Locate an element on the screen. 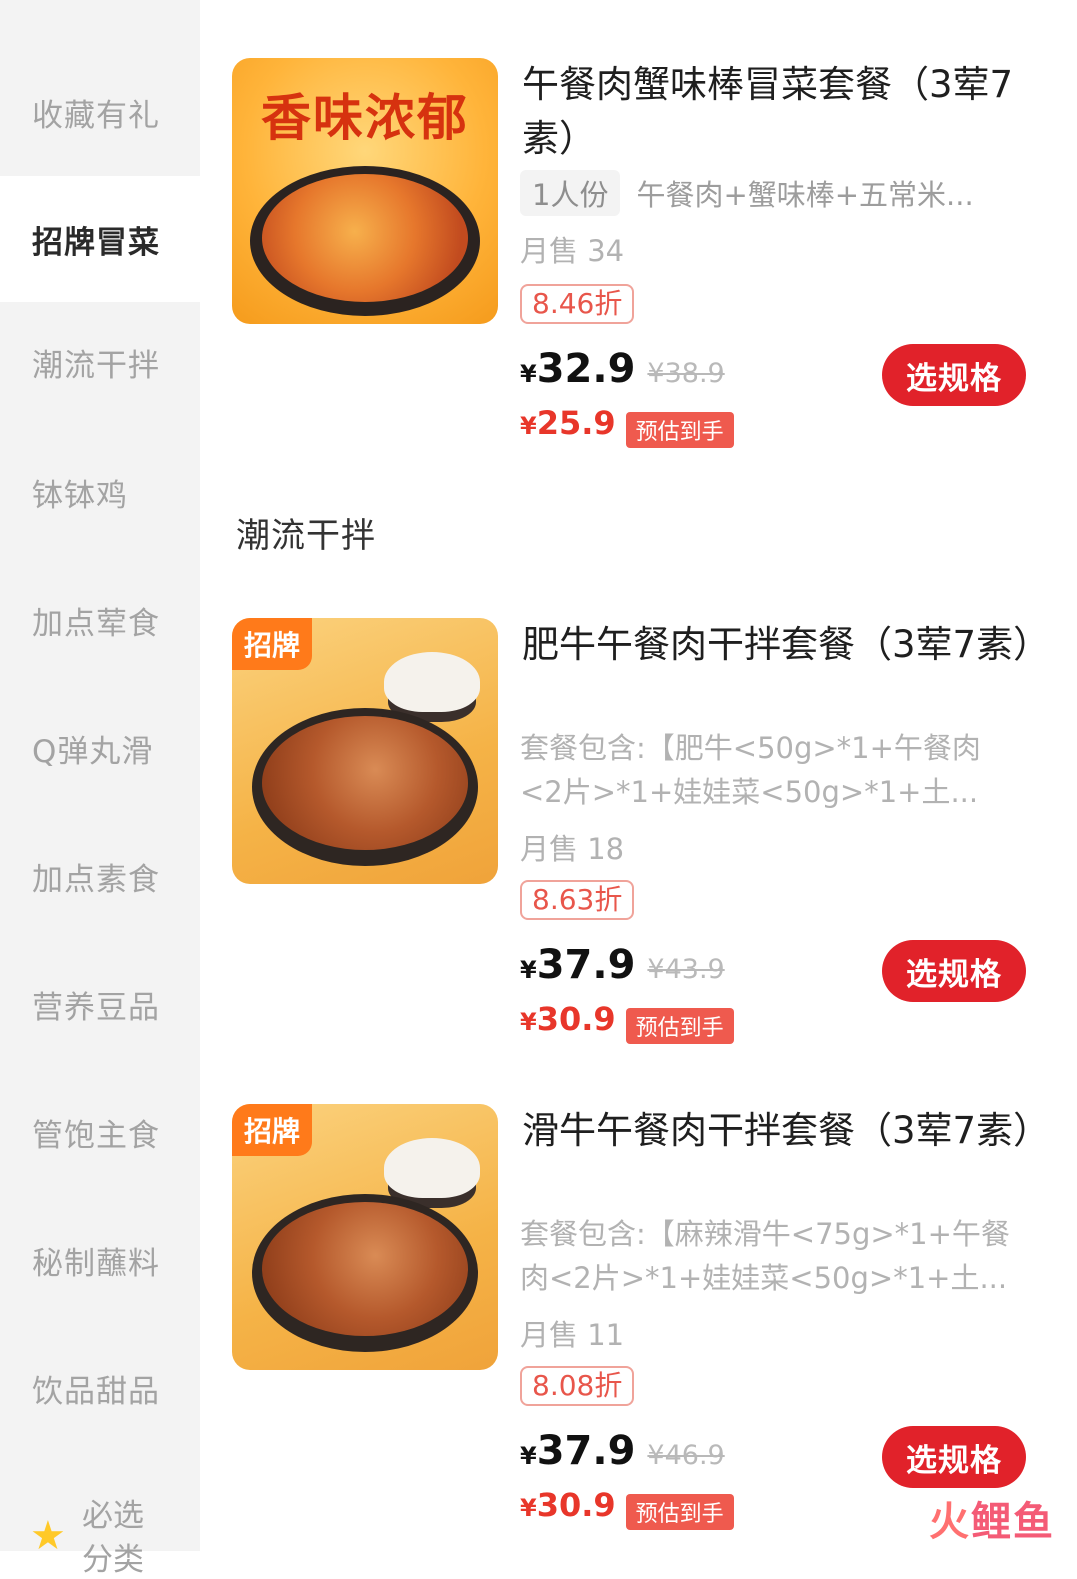 The height and width of the screenshot is (1579, 1077). section-title: 潮流干拌 is located at coordinates (306, 536).